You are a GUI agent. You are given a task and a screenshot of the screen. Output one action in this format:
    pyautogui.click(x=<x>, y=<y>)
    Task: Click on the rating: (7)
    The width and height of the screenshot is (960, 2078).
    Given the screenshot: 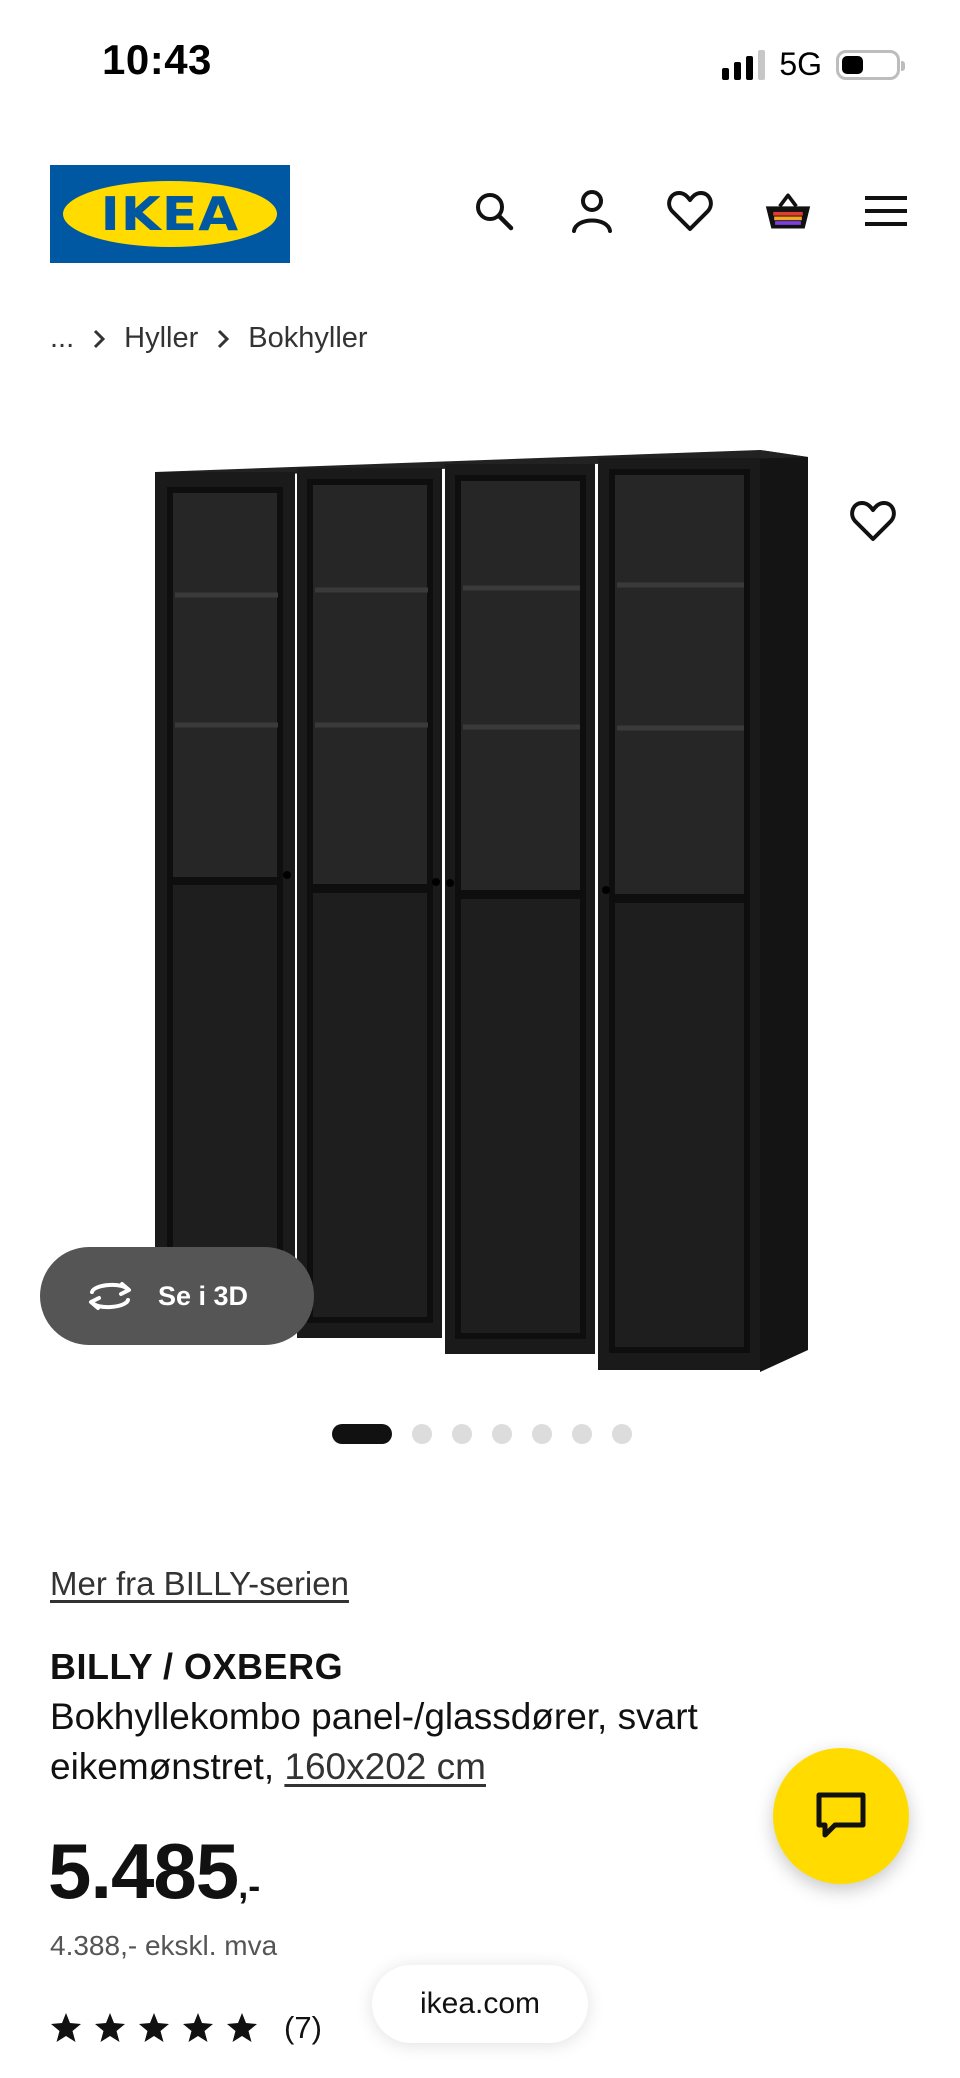 What is the action you would take?
    pyautogui.click(x=186, y=2028)
    